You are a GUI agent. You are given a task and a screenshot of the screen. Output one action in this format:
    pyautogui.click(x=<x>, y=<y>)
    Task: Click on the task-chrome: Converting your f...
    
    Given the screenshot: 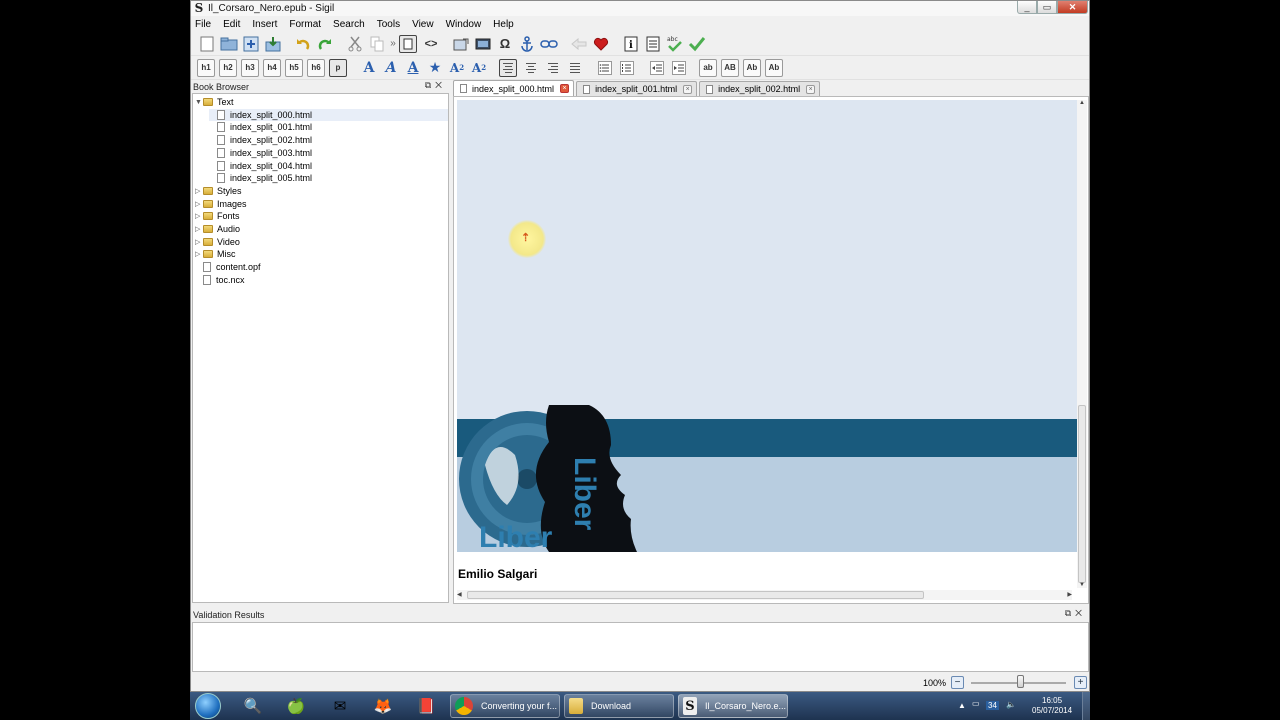 What is the action you would take?
    pyautogui.click(x=505, y=706)
    